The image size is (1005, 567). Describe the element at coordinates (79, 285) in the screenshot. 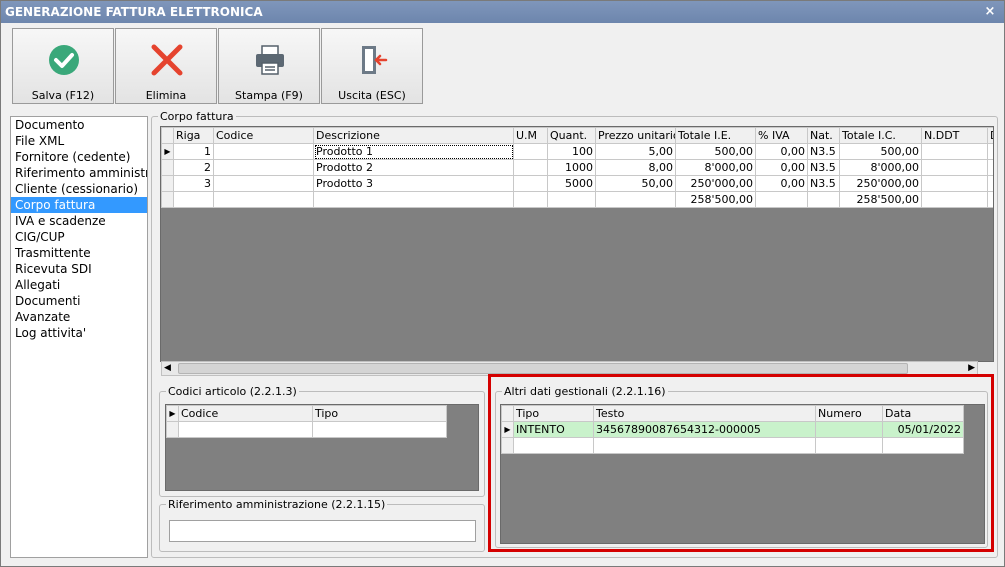

I see `nav-item: Allegati` at that location.